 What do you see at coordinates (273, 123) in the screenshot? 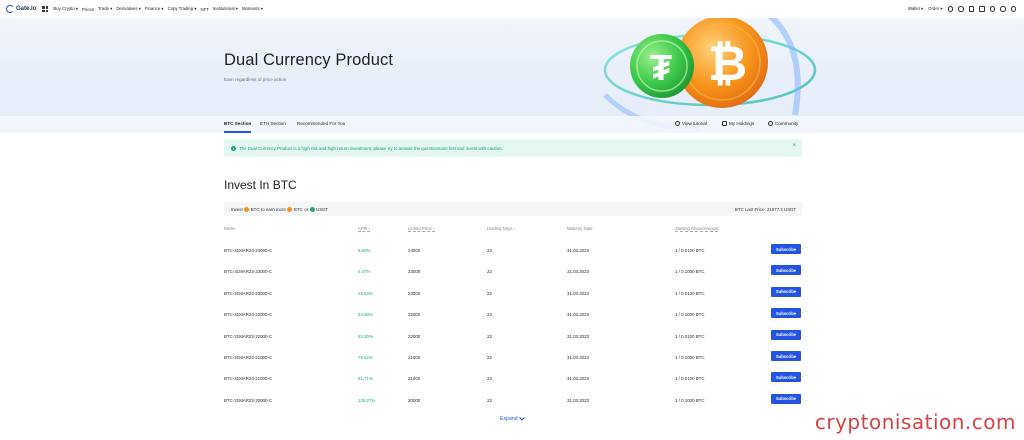
I see `tab-eth-section: ETH Section` at bounding box center [273, 123].